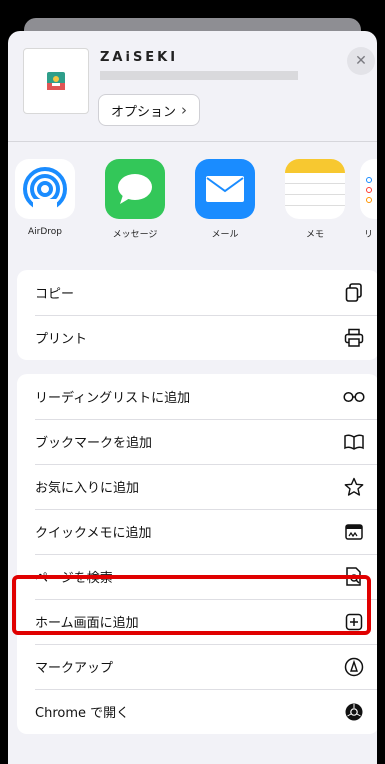 The height and width of the screenshot is (764, 385). What do you see at coordinates (74, 668) in the screenshot?
I see `action-label: マークアップ` at bounding box center [74, 668].